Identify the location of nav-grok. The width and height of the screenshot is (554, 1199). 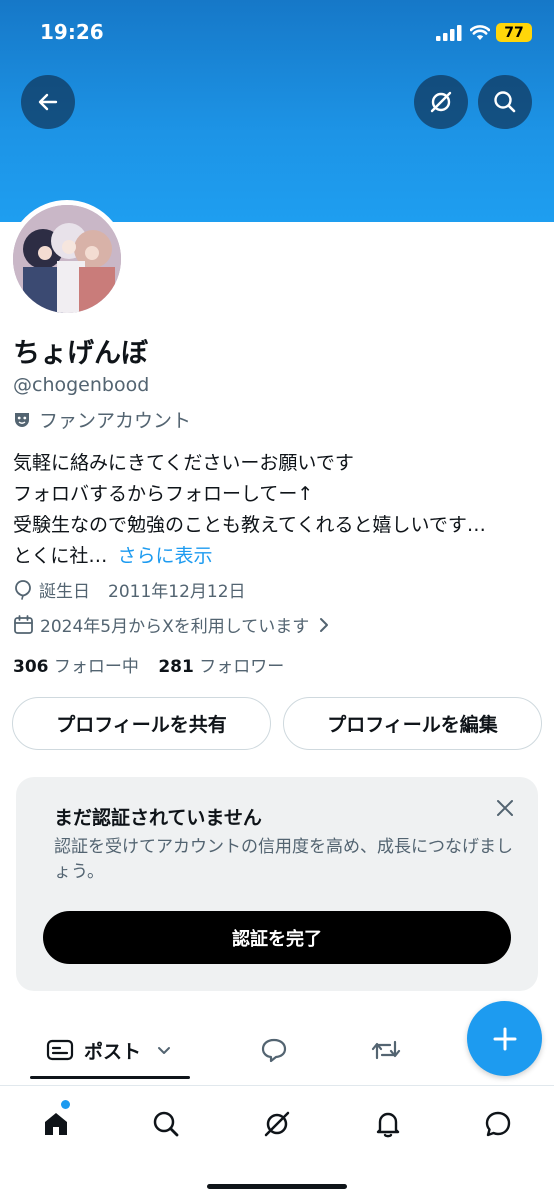
(277, 1124).